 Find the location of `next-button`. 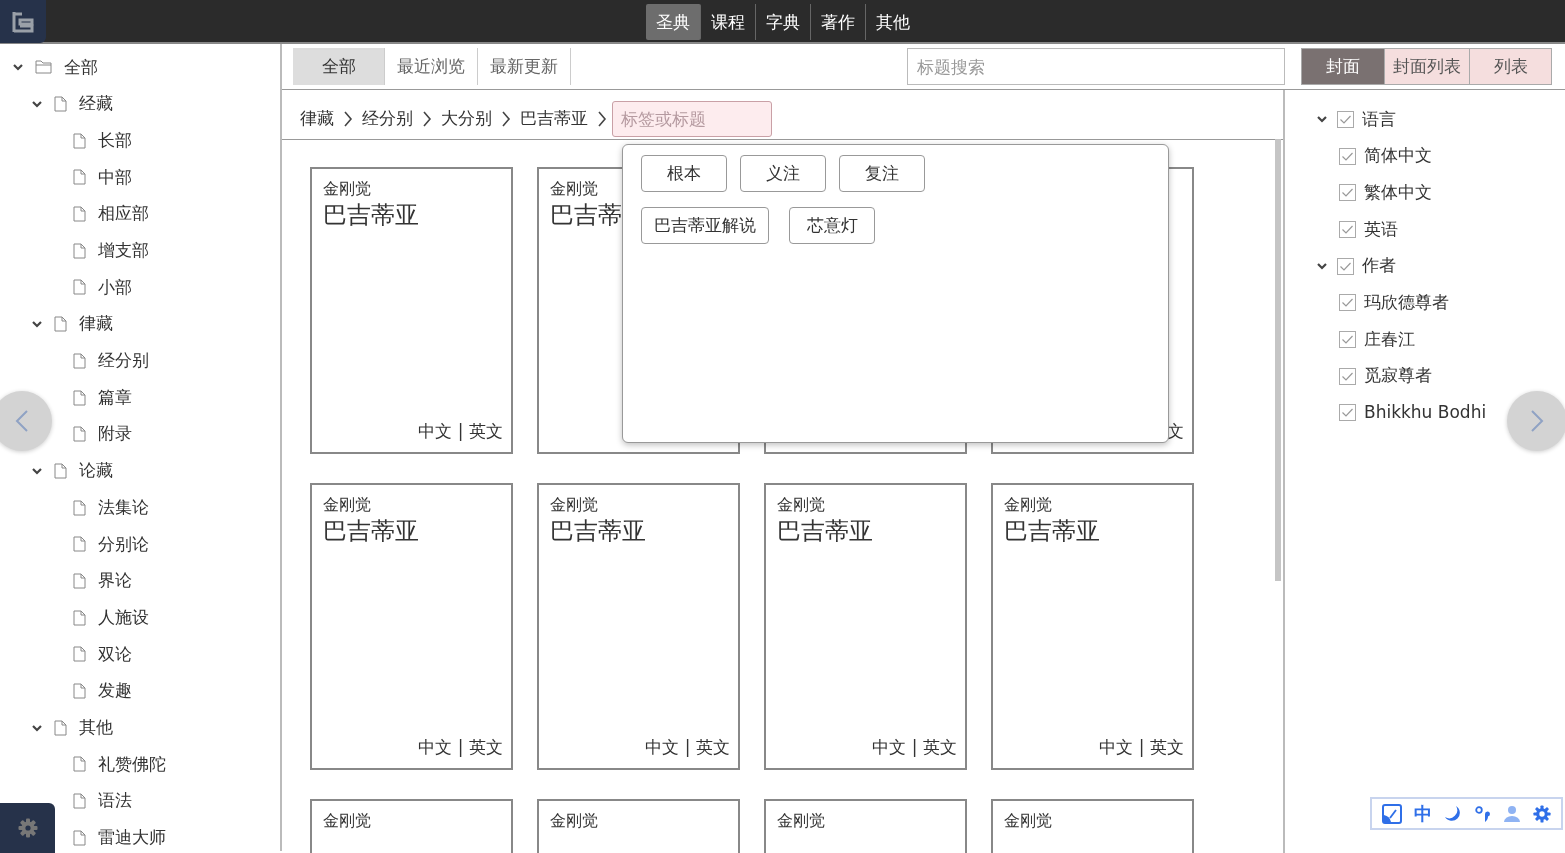

next-button is located at coordinates (1536, 421).